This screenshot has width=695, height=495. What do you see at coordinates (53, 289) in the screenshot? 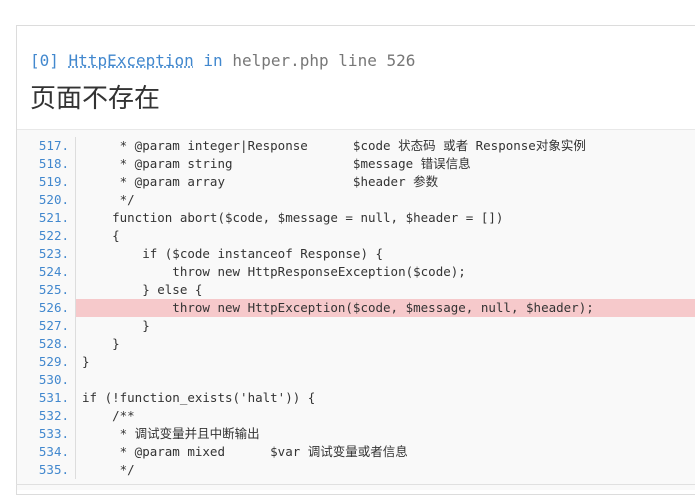
I see `line-number: 525.` at bounding box center [53, 289].